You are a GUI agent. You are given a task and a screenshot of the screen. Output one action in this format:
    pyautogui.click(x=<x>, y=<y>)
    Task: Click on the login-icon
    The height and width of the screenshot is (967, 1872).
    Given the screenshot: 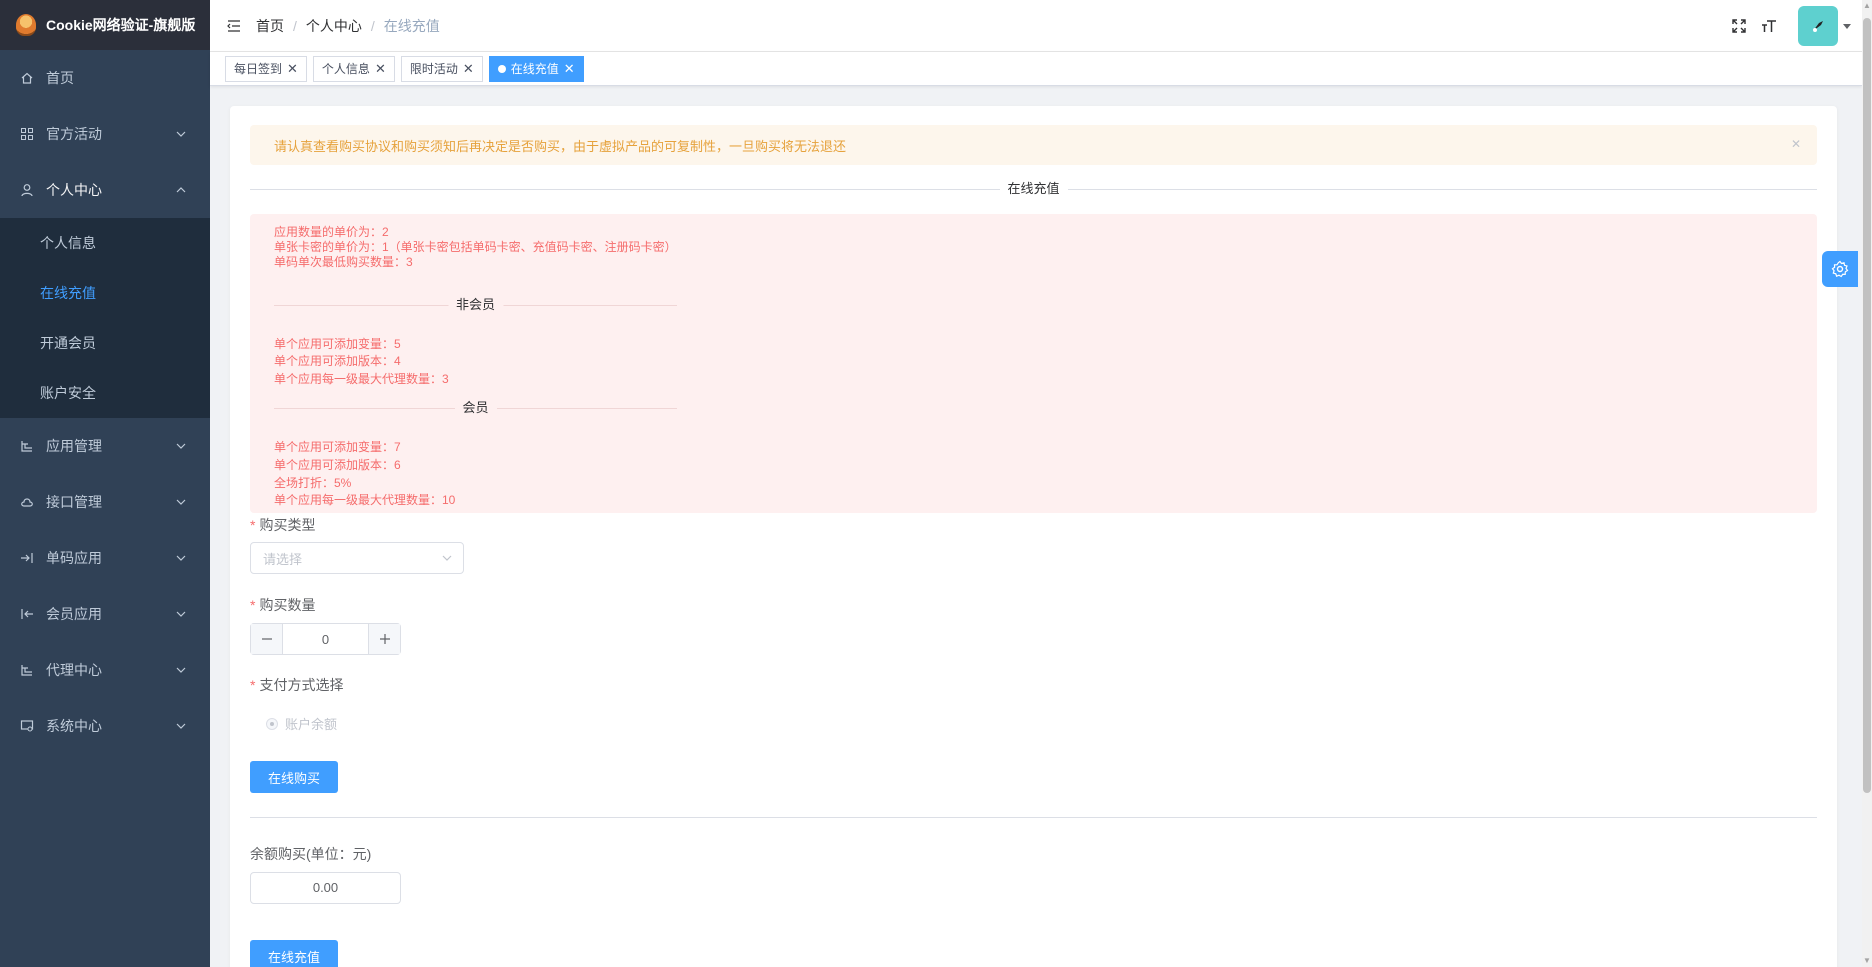 What is the action you would take?
    pyautogui.click(x=27, y=558)
    